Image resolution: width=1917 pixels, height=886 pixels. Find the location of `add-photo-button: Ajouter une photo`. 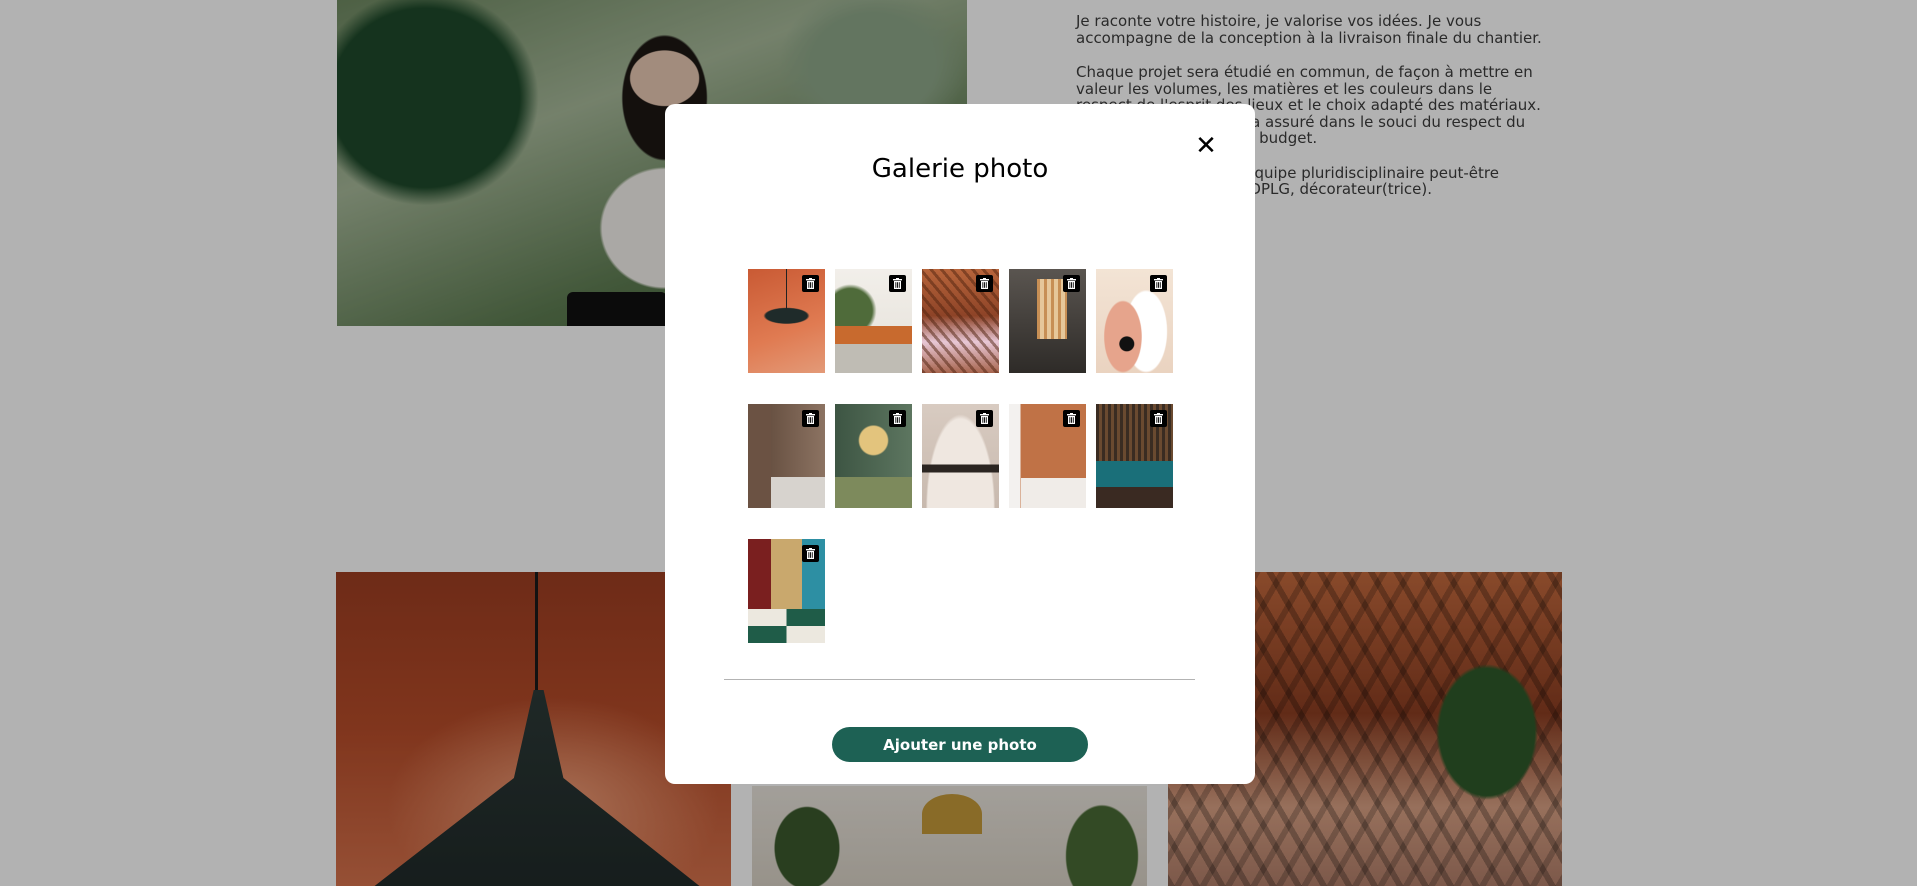

add-photo-button: Ajouter une photo is located at coordinates (960, 744).